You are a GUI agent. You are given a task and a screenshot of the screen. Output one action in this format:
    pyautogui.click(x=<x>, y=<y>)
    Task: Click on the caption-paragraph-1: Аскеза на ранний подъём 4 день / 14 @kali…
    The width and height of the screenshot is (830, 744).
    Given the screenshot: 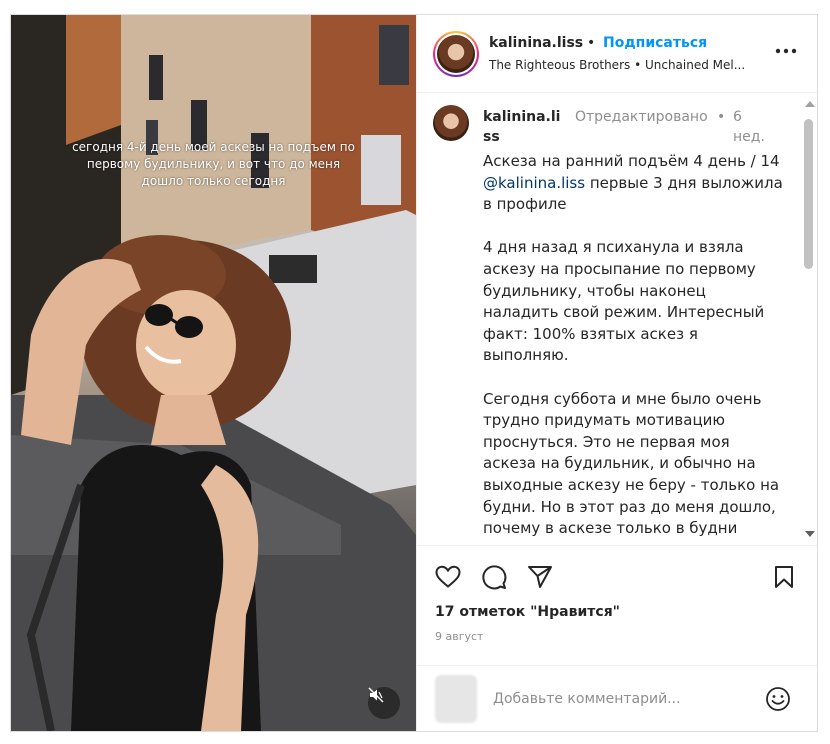 What is the action you would take?
    pyautogui.click(x=633, y=183)
    